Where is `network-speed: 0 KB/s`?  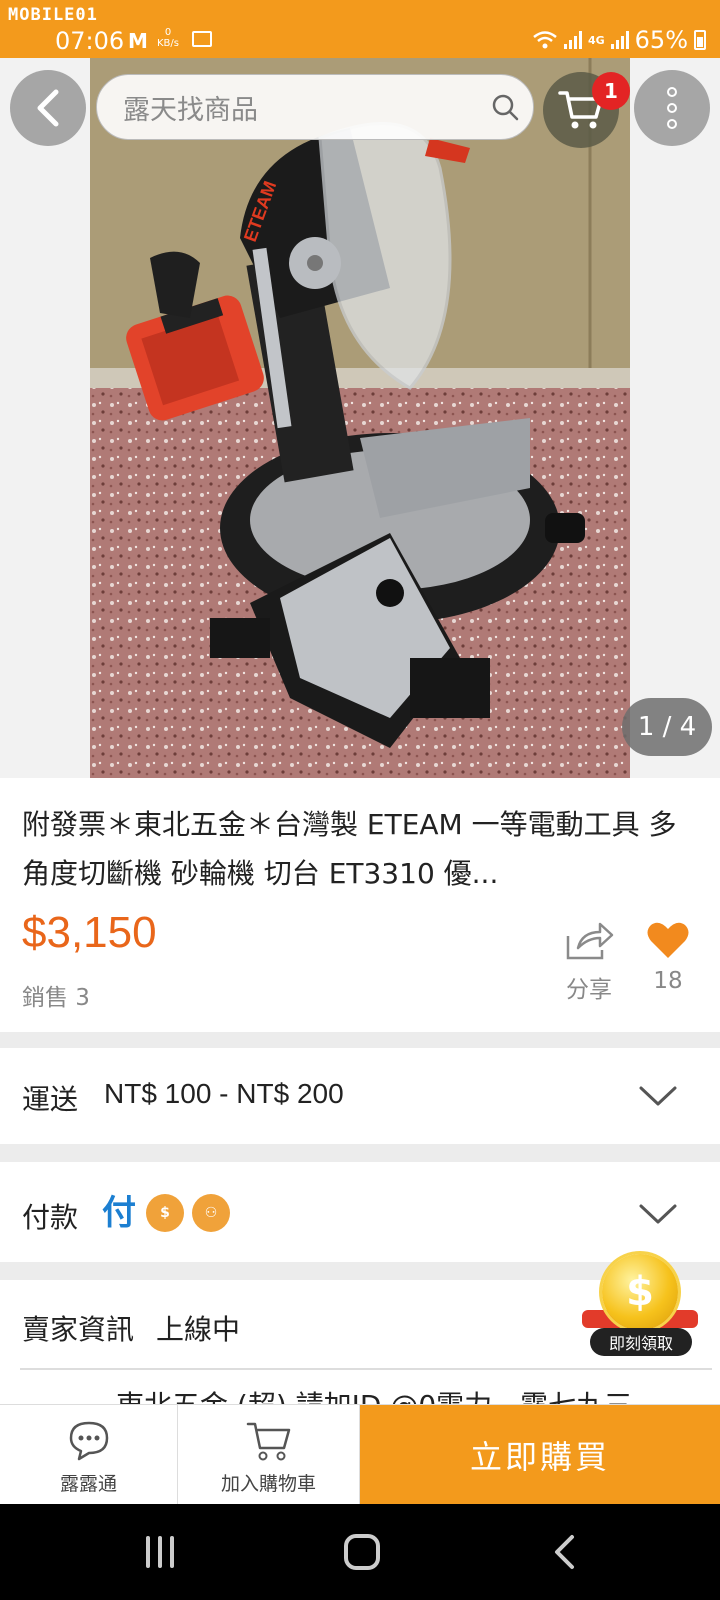
network-speed: 0 KB/s is located at coordinates (168, 38).